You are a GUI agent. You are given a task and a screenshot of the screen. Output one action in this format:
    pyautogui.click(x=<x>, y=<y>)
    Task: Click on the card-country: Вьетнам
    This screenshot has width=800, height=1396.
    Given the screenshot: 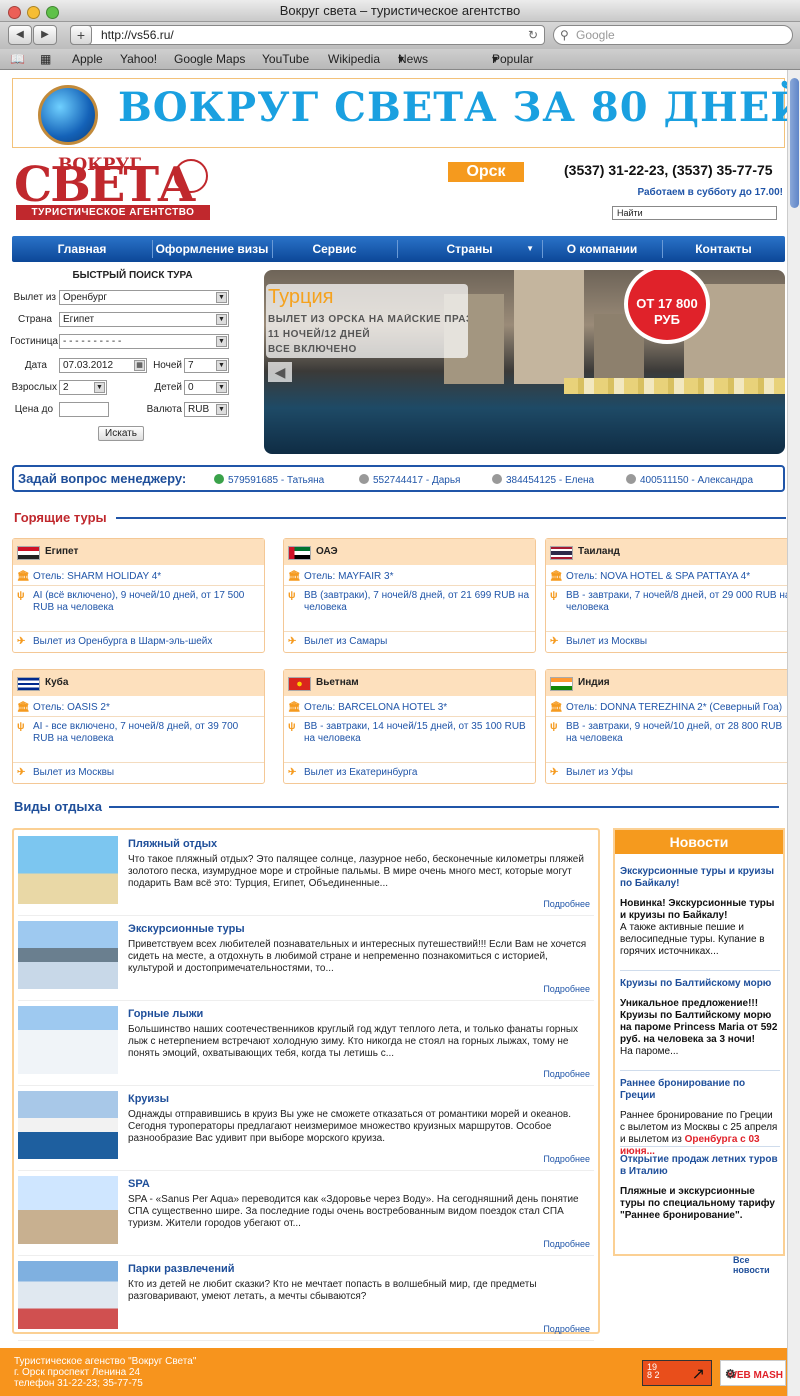 What is the action you would take?
    pyautogui.click(x=337, y=682)
    